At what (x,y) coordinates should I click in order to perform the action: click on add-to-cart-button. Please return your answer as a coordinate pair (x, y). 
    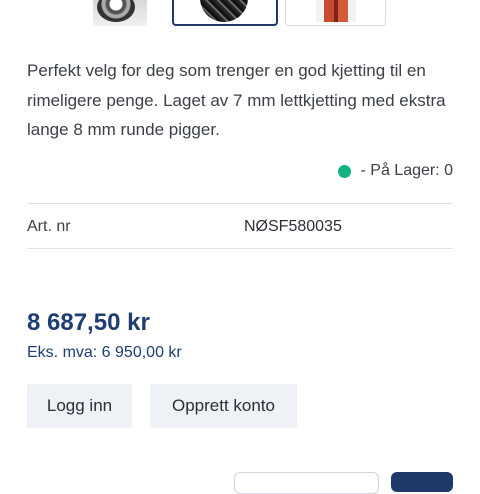
    Looking at the image, I should click on (422, 482).